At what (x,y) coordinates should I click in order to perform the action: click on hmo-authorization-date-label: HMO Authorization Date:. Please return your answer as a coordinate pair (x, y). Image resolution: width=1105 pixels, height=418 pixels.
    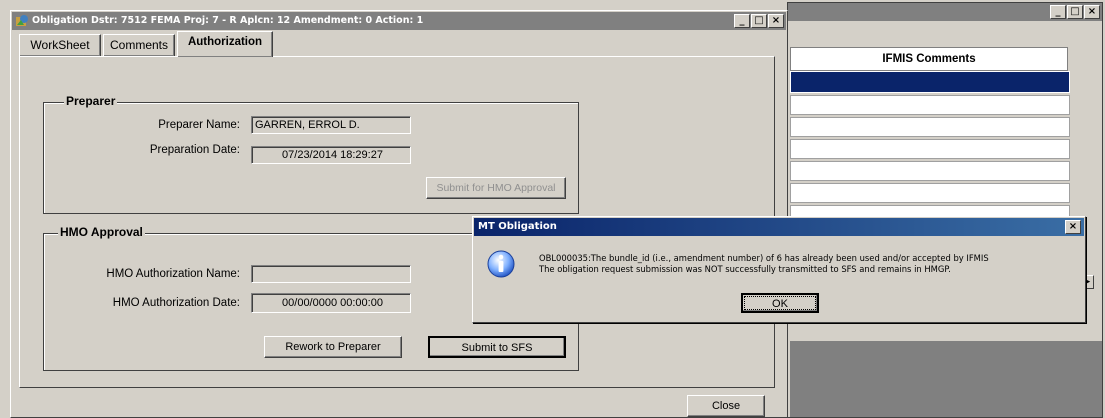
    Looking at the image, I should click on (176, 303).